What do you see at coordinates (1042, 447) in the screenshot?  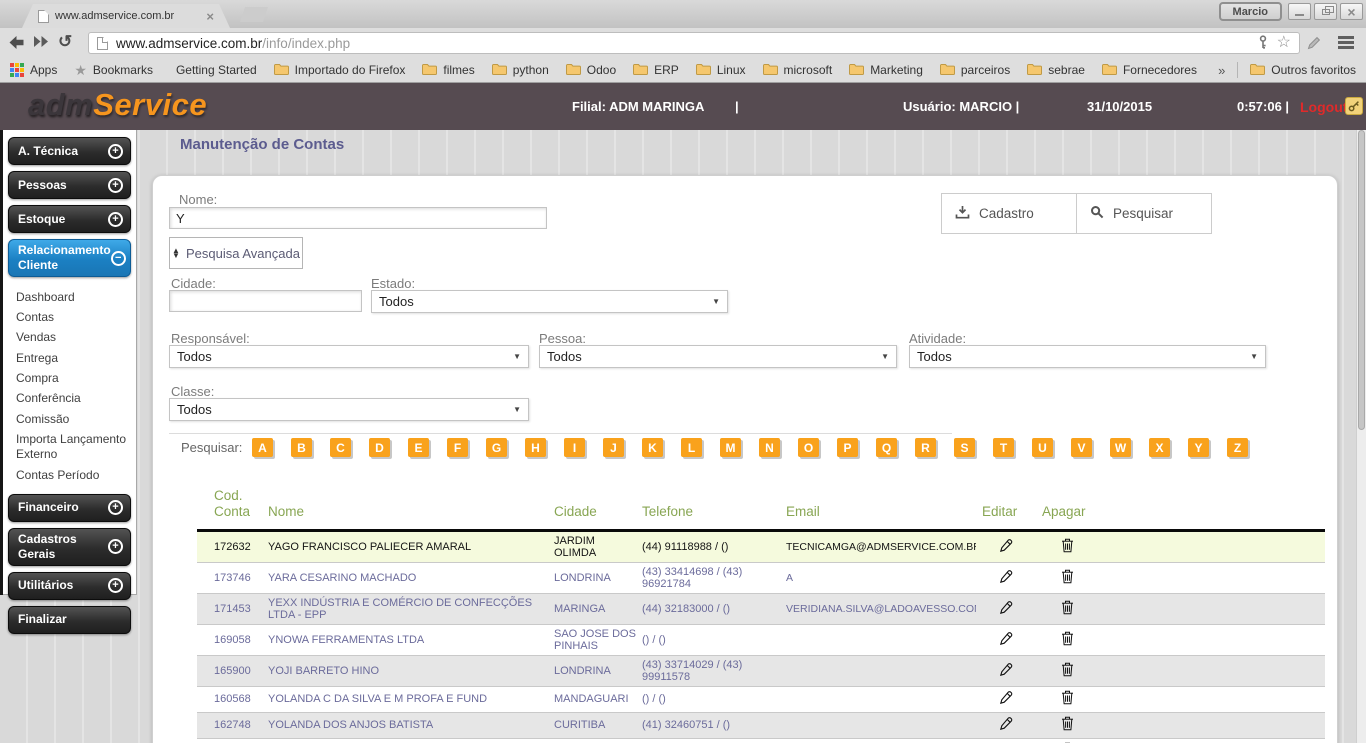 I see `letter-button-u: U` at bounding box center [1042, 447].